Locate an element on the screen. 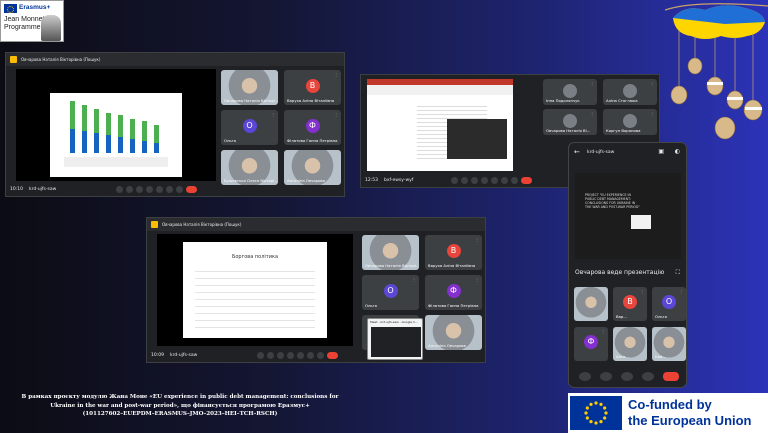  eu-flag-icon is located at coordinates (596, 413).